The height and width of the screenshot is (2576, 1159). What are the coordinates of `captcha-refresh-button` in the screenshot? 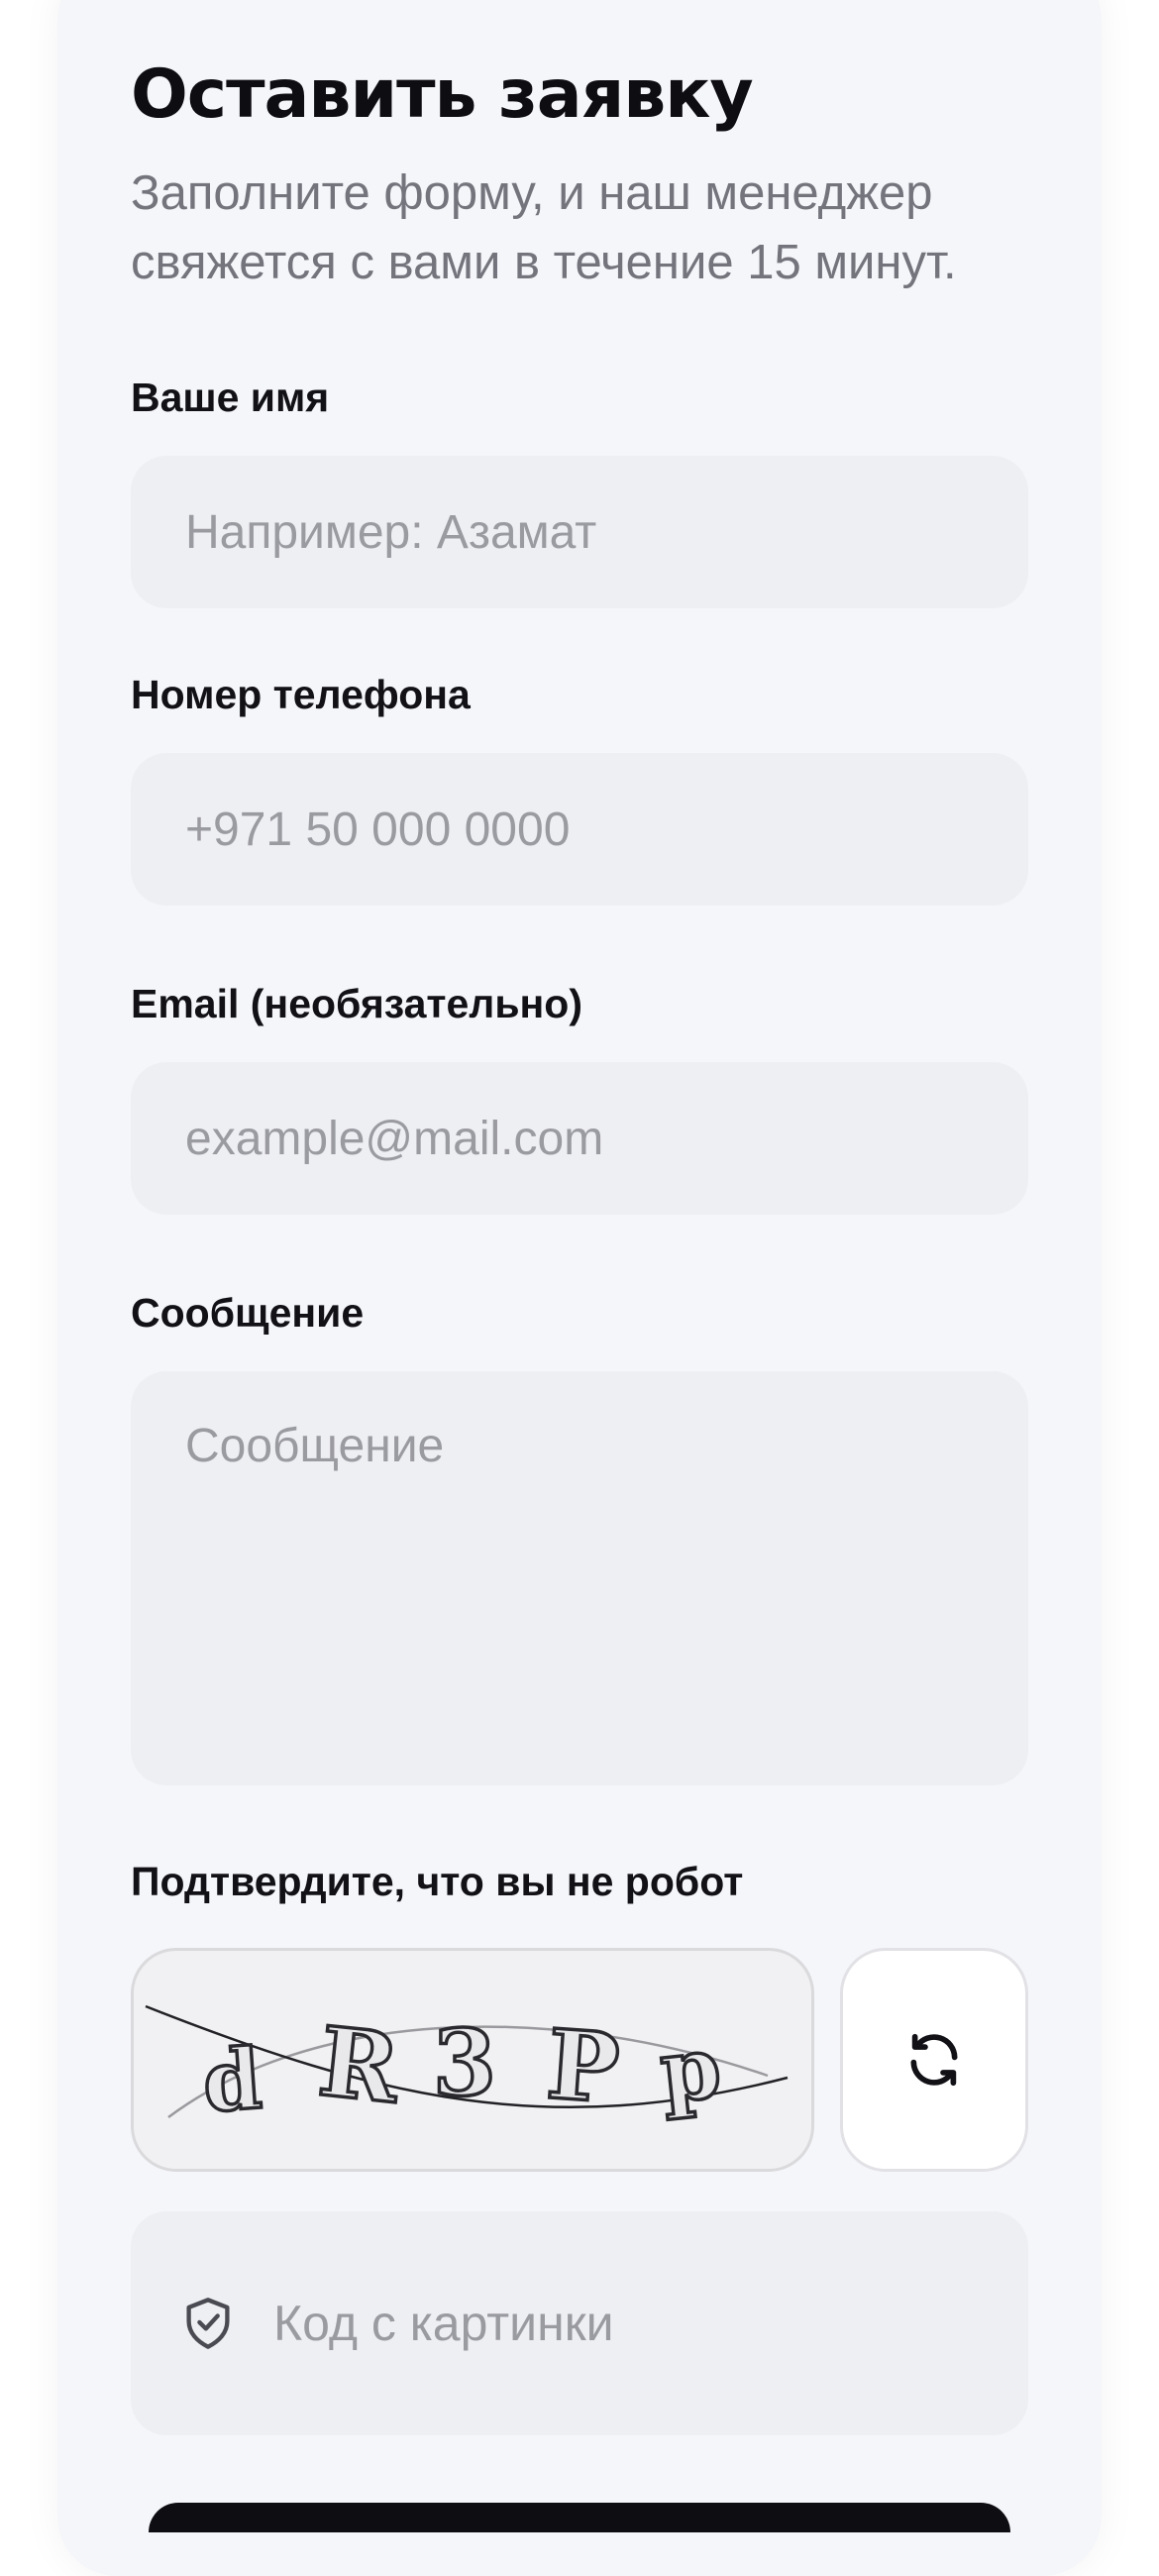 It's located at (934, 2060).